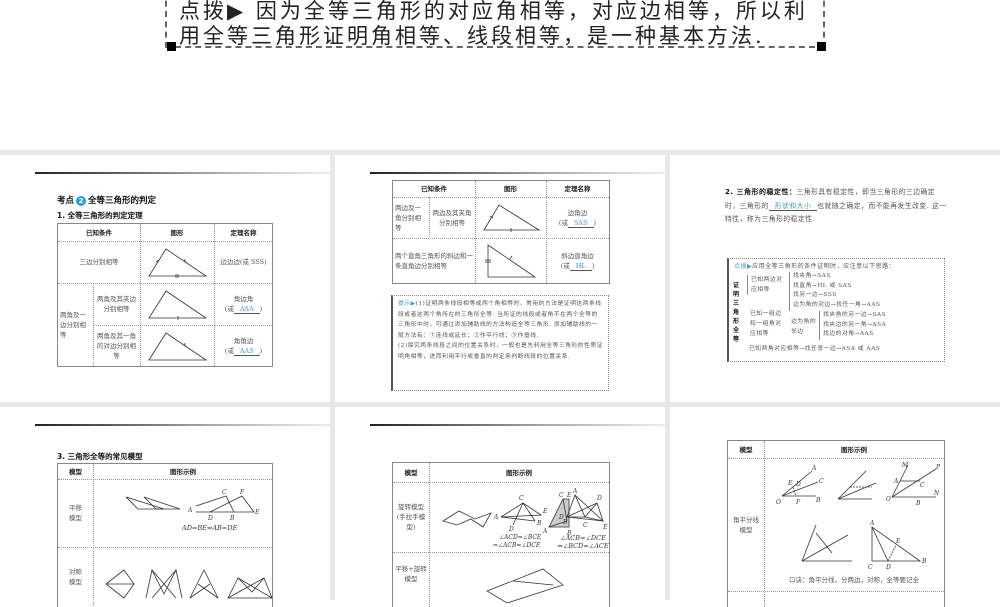 This screenshot has width=1000, height=607. I want to click on theorem-name: 斜边直角边, so click(577, 256).